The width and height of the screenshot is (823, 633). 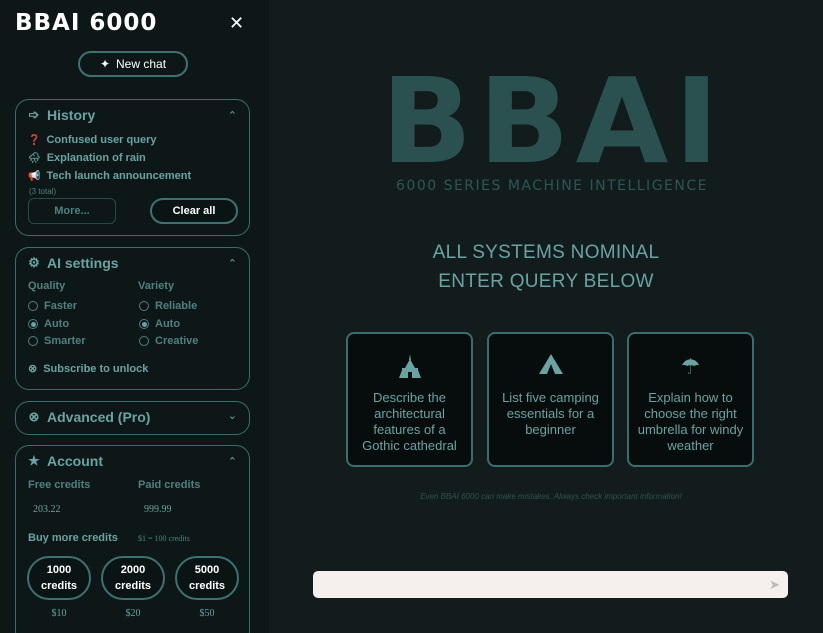 What do you see at coordinates (177, 341) in the screenshot?
I see `radio-label: Creative` at bounding box center [177, 341].